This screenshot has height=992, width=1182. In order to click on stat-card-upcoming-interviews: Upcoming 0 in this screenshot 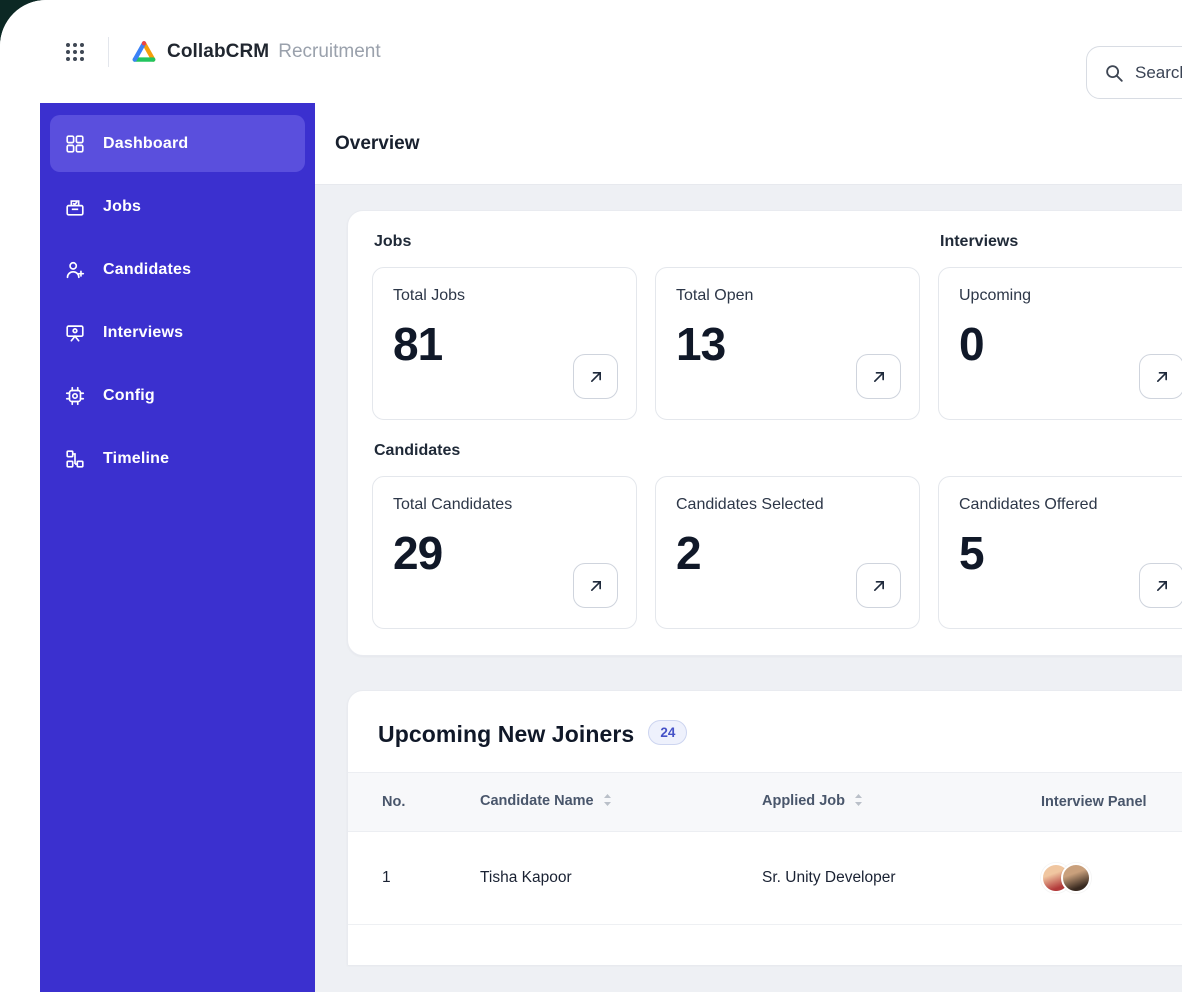, I will do `click(1060, 343)`.